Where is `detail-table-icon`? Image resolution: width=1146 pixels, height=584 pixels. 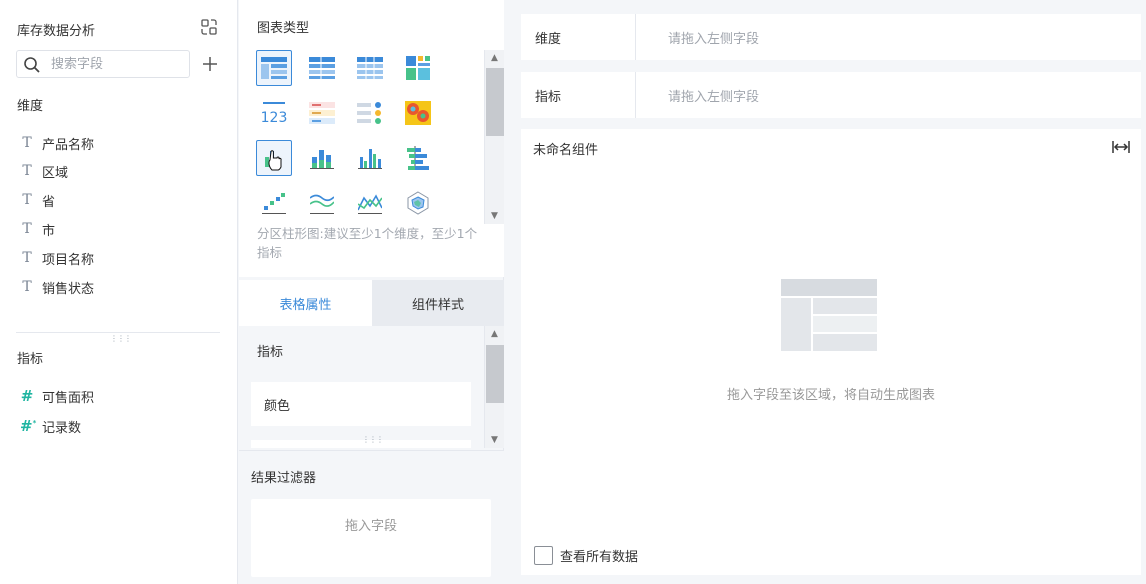 detail-table-icon is located at coordinates (370, 68).